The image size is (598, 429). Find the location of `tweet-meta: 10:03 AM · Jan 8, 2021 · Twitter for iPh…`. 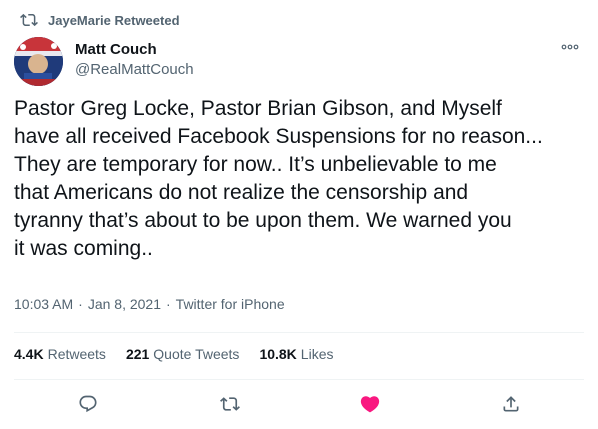

tweet-meta: 10:03 AM · Jan 8, 2021 · Twitter for iPh… is located at coordinates (149, 304).